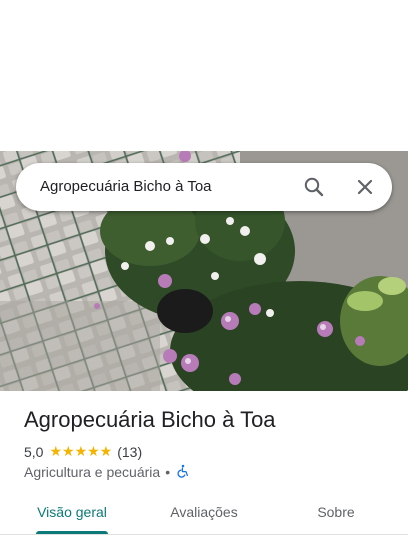  I want to click on search-bar: Agropecuária Bicho à Toa, so click(204, 187).